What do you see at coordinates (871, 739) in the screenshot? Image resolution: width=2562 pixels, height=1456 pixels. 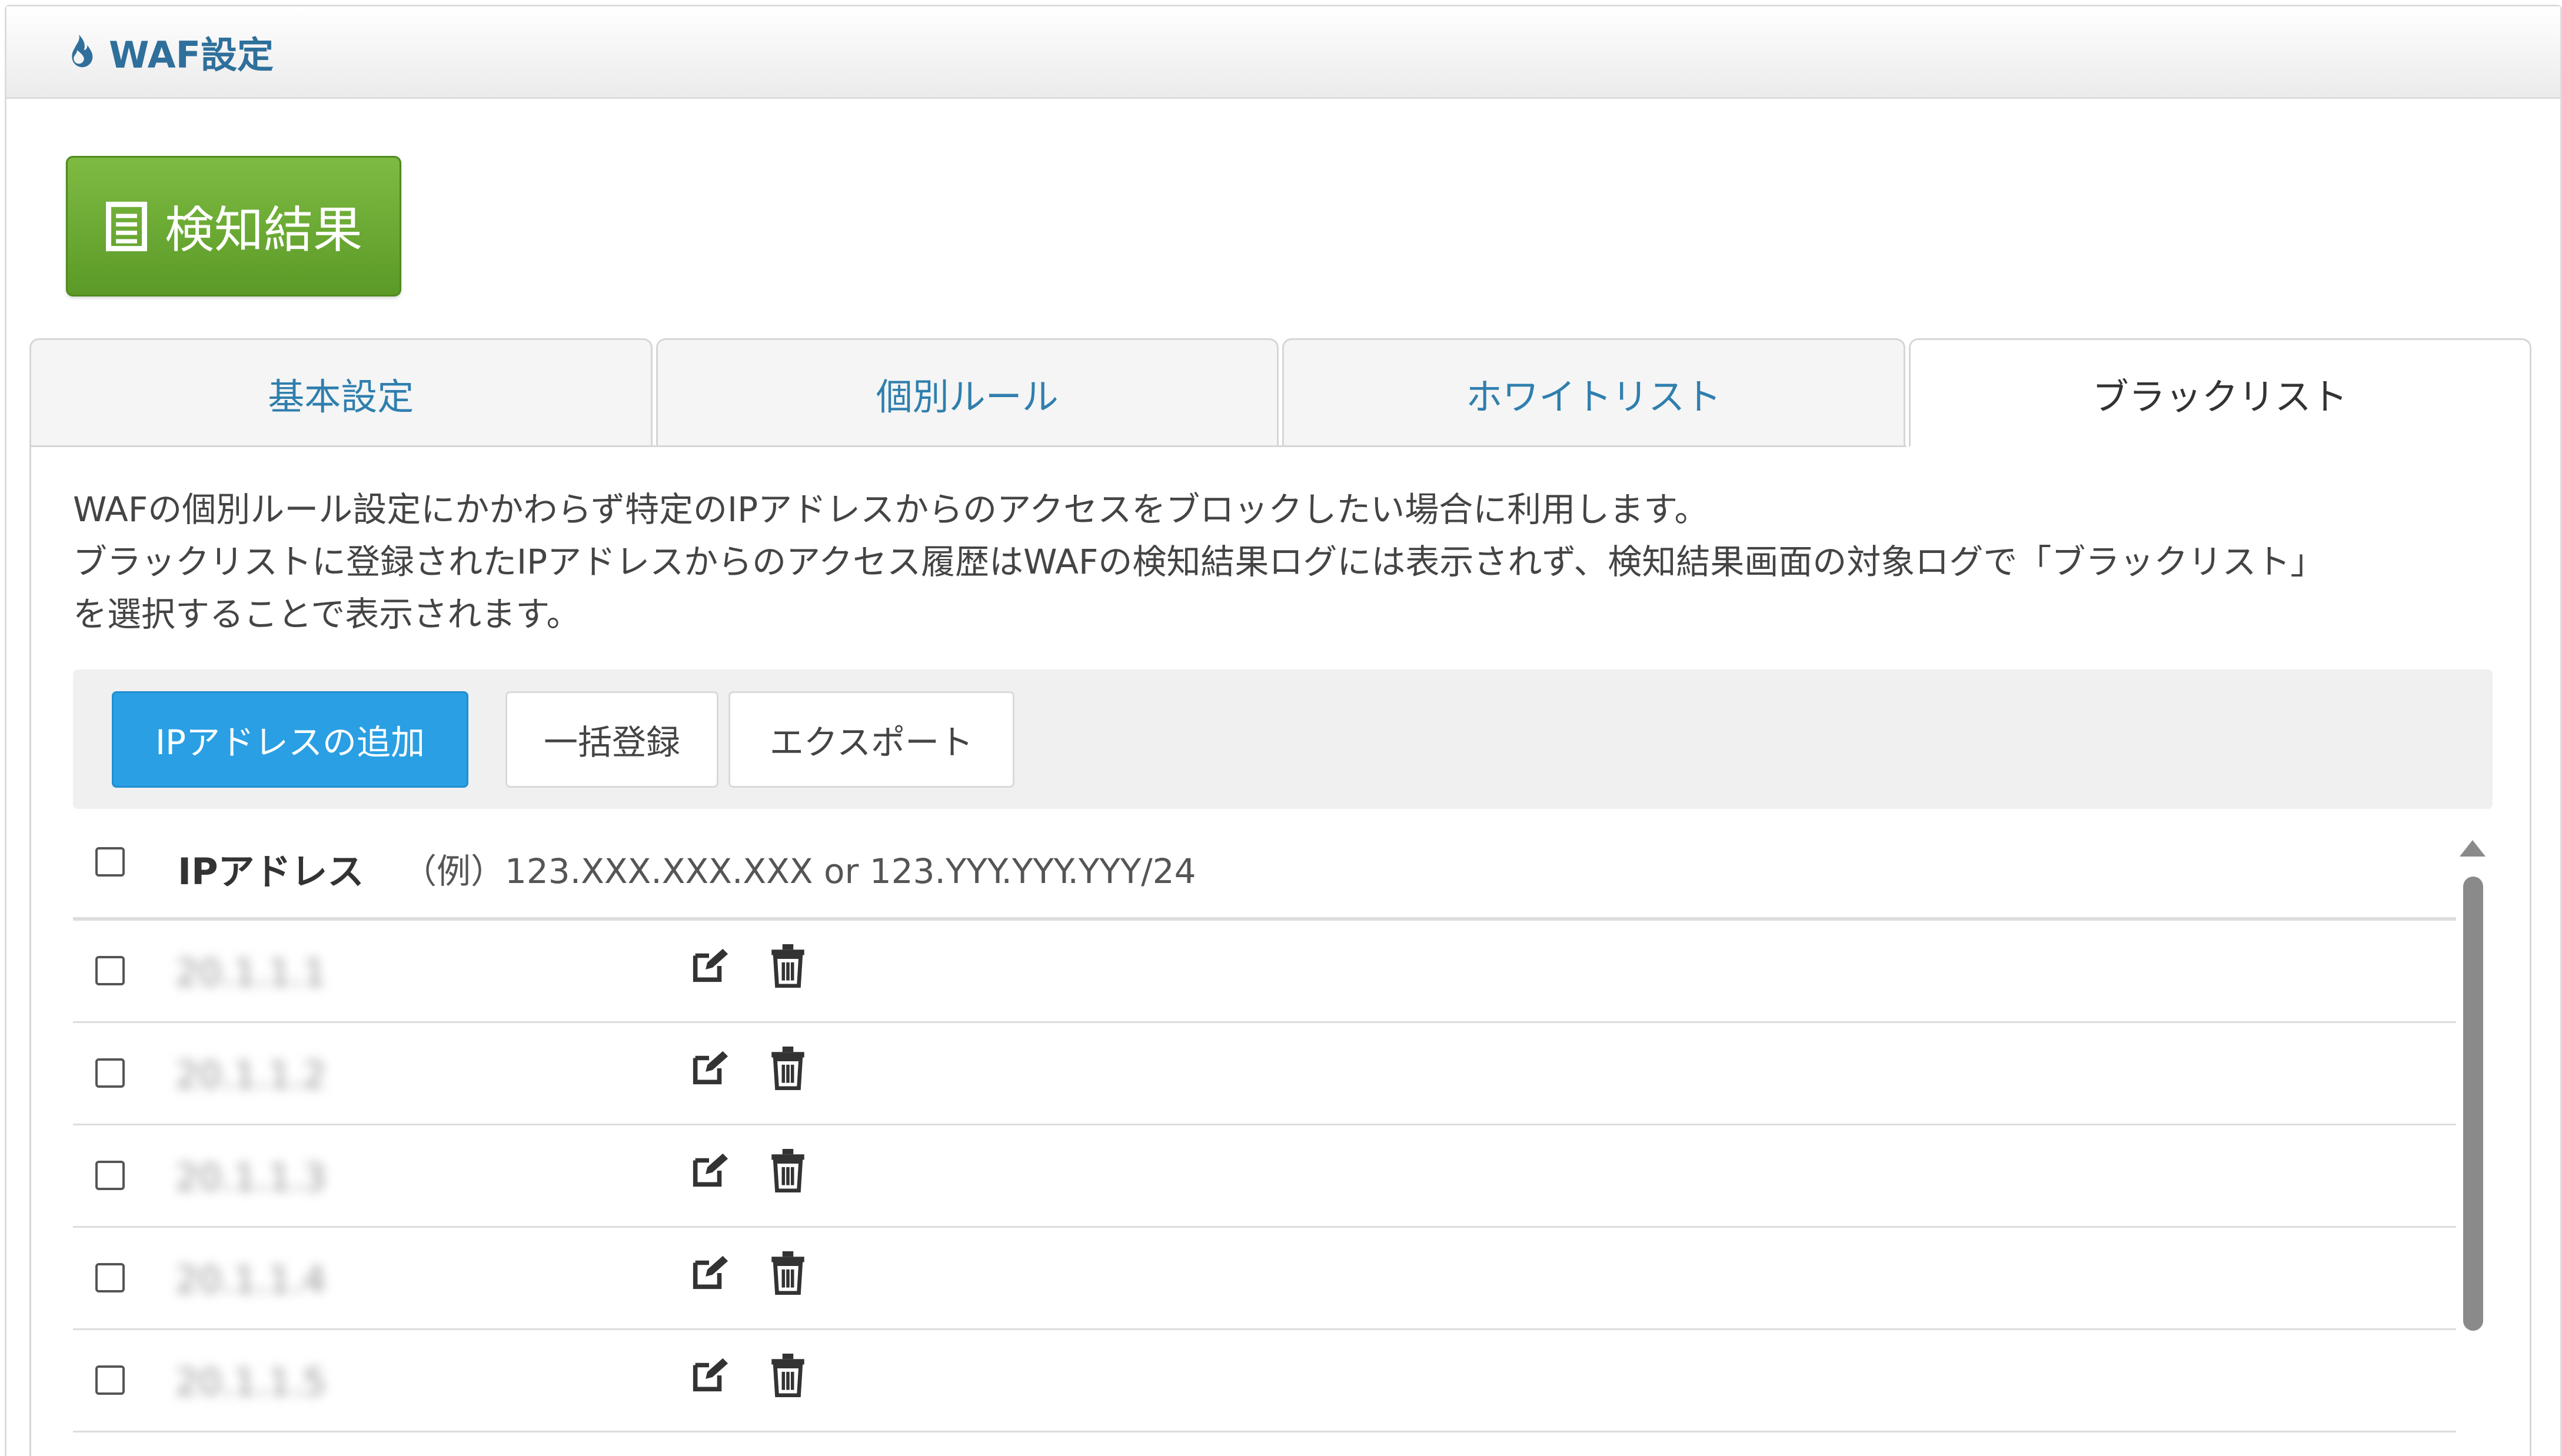 I see `export-button: エクスポート` at bounding box center [871, 739].